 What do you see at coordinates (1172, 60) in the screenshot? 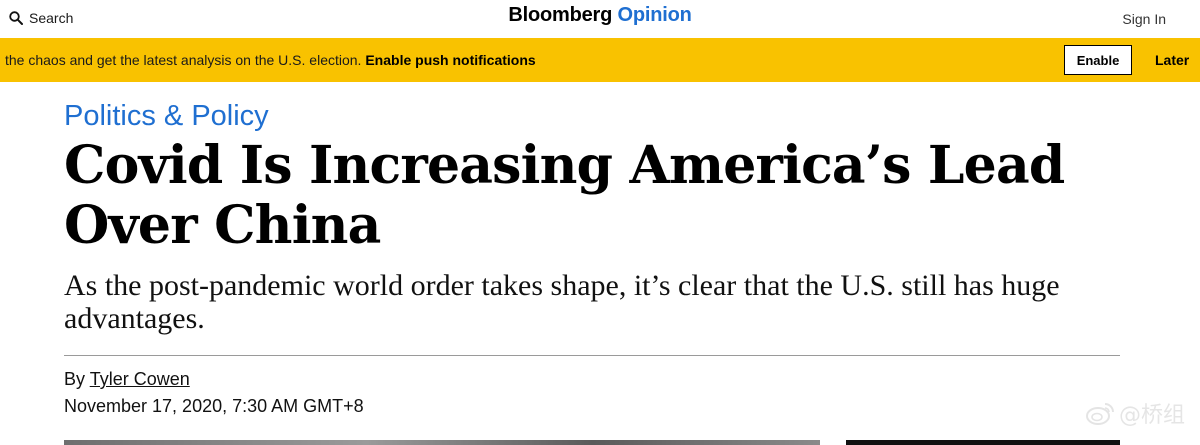
I see `later-button: Later` at bounding box center [1172, 60].